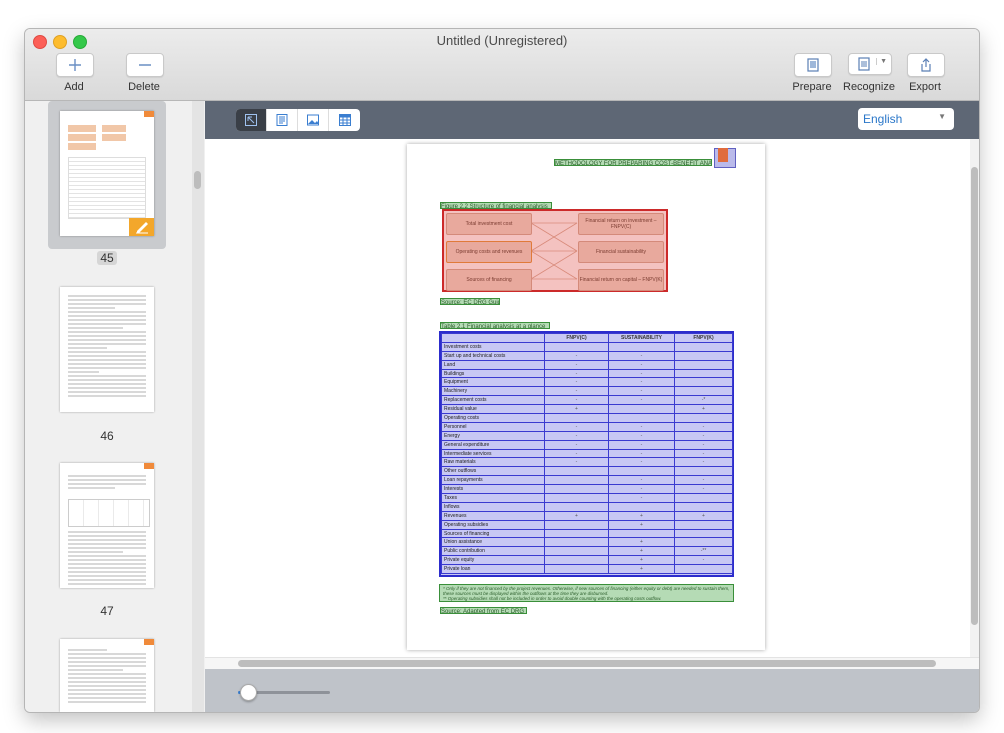 This screenshot has width=1004, height=733. I want to click on zone-mode-selector, so click(298, 120).